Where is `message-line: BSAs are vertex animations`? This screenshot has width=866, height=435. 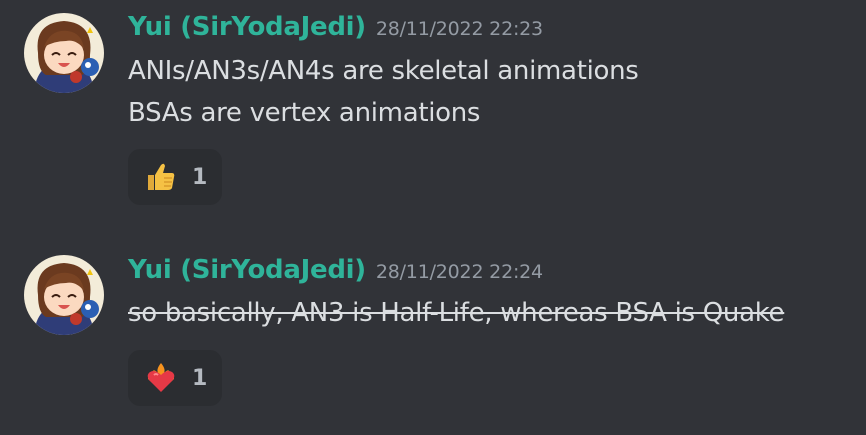
message-line: BSAs are vertex animations is located at coordinates (304, 113).